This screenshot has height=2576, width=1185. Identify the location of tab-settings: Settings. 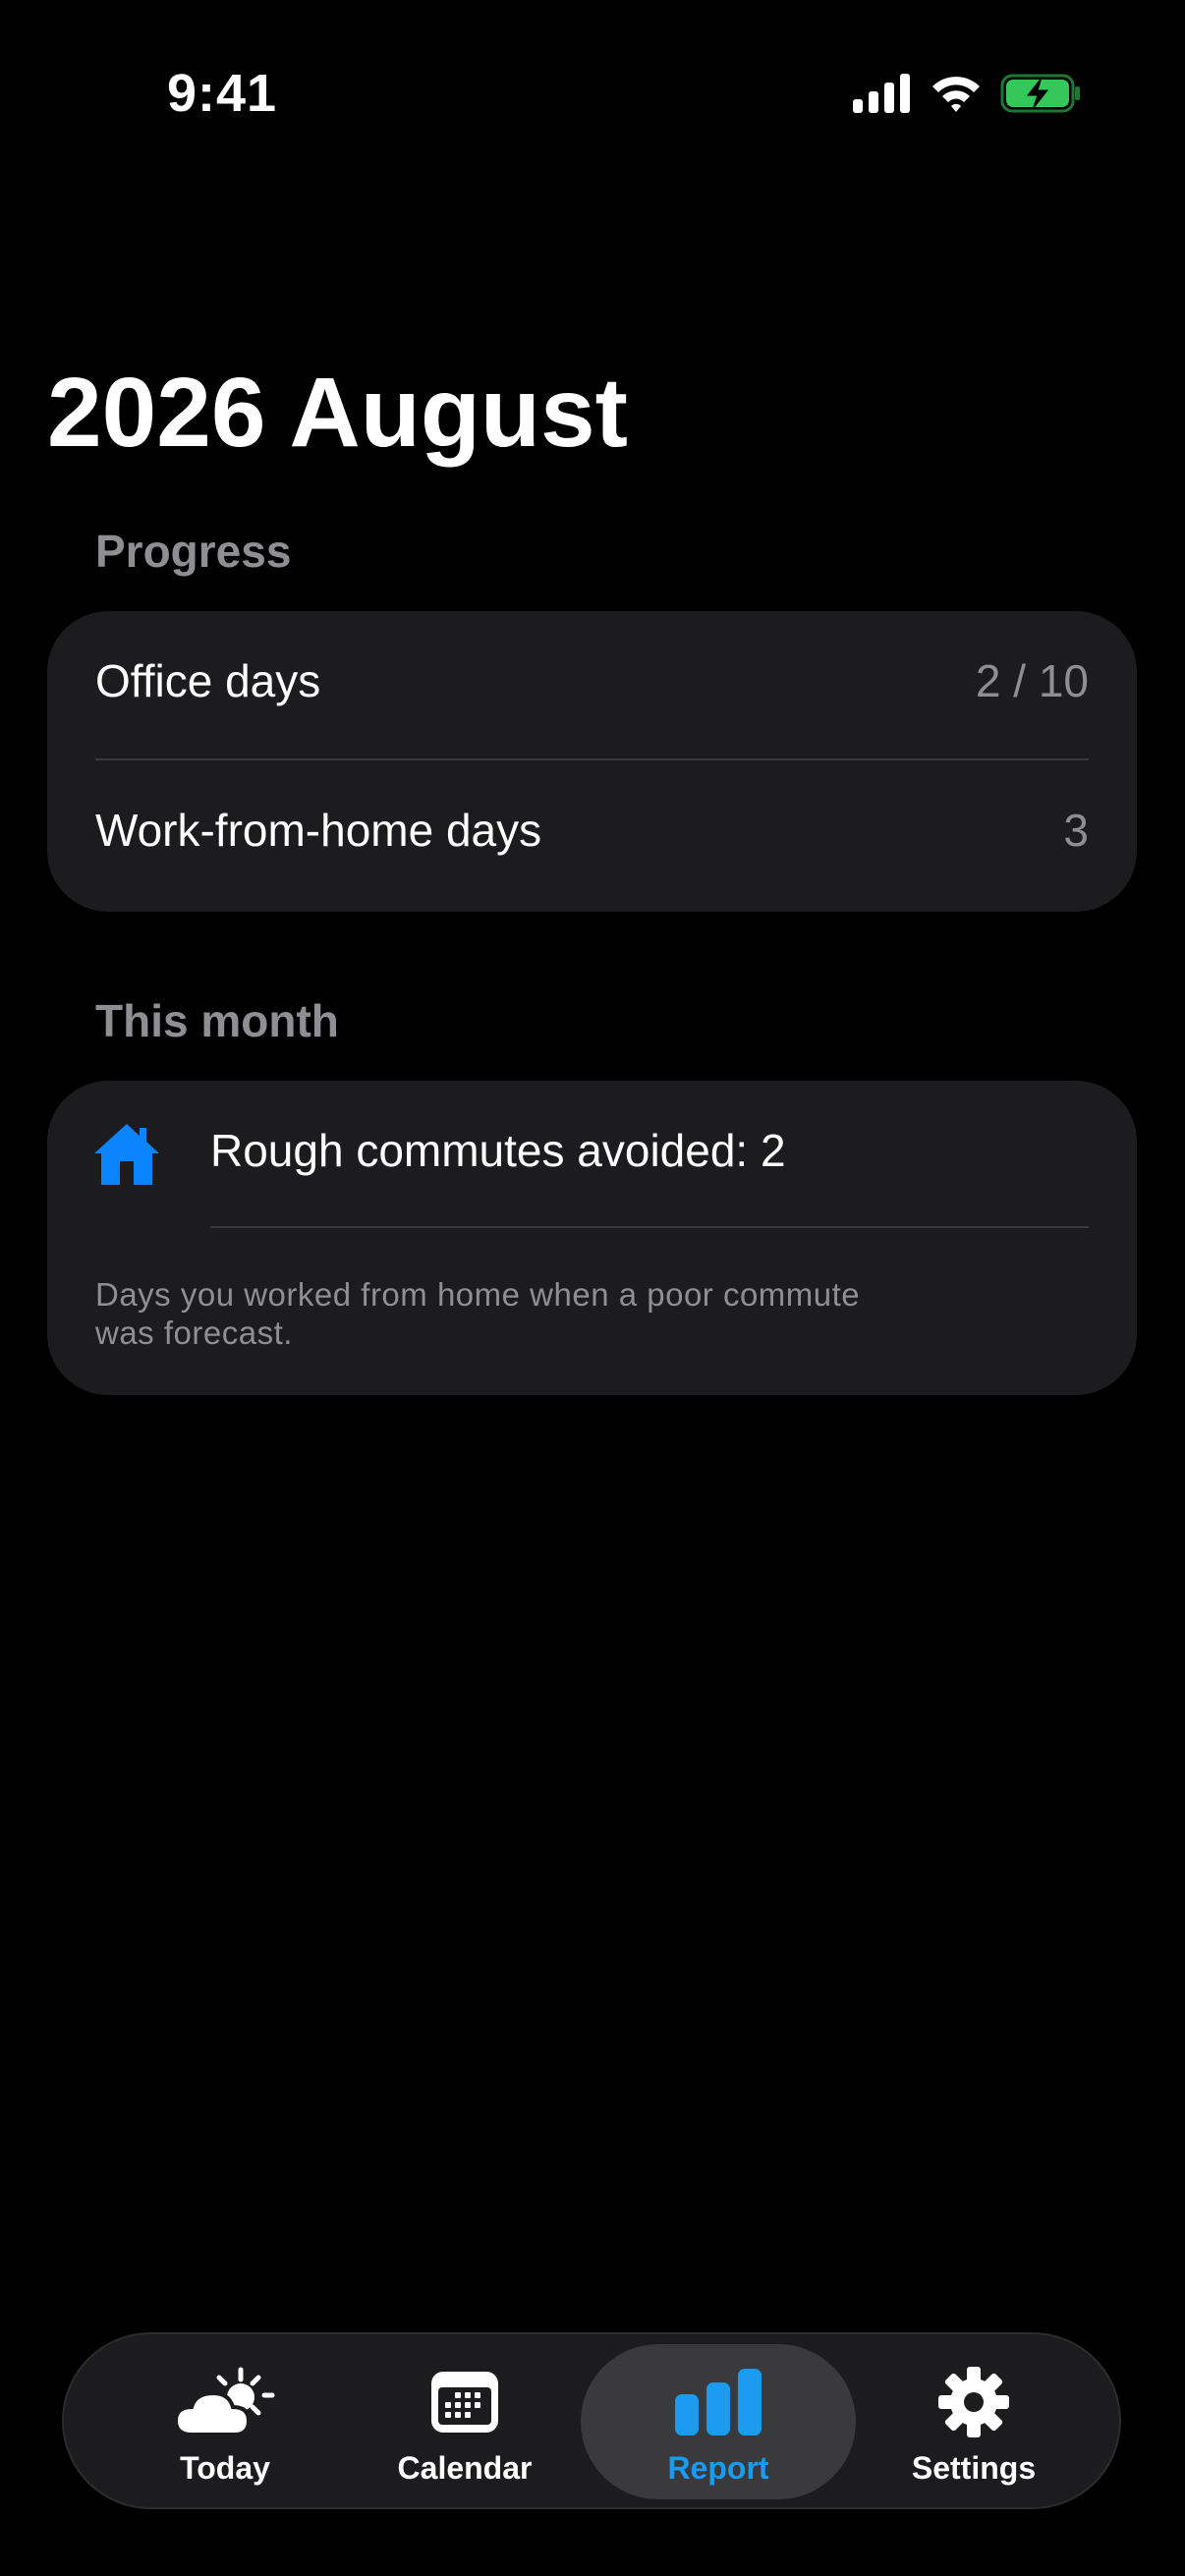
(974, 2421).